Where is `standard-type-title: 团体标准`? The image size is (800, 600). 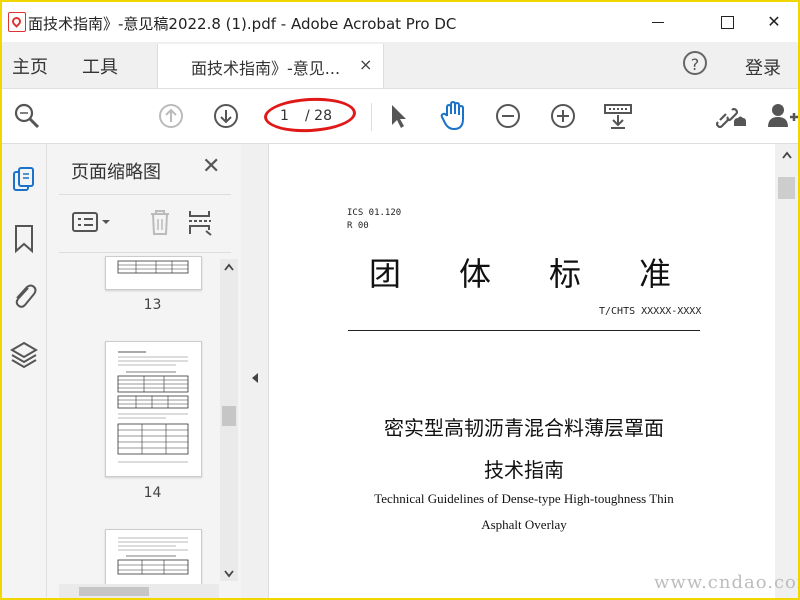 standard-type-title: 团体标准 is located at coordinates (549, 274).